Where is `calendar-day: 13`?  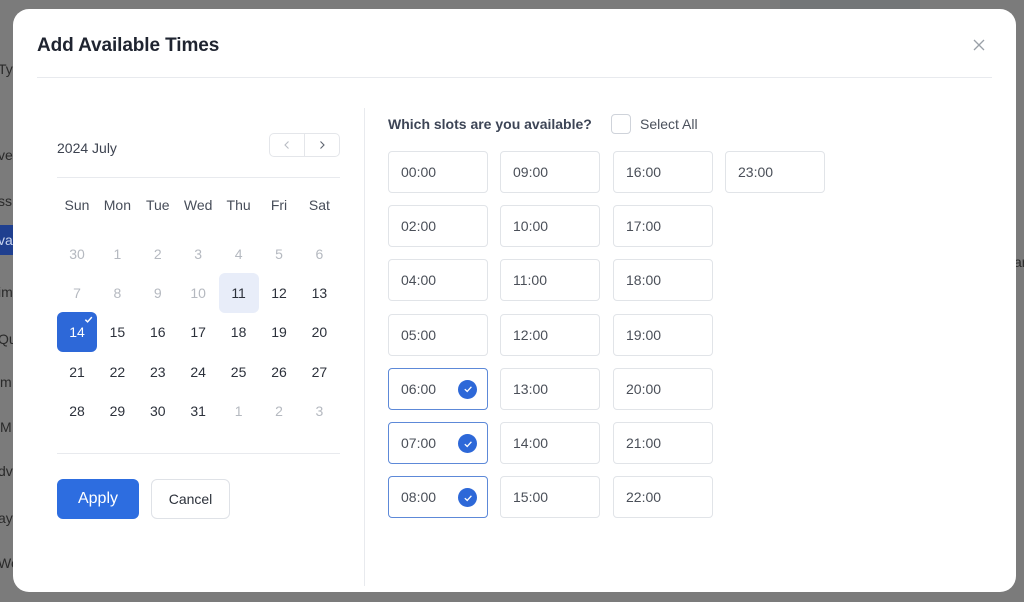
calendar-day: 13 is located at coordinates (319, 293).